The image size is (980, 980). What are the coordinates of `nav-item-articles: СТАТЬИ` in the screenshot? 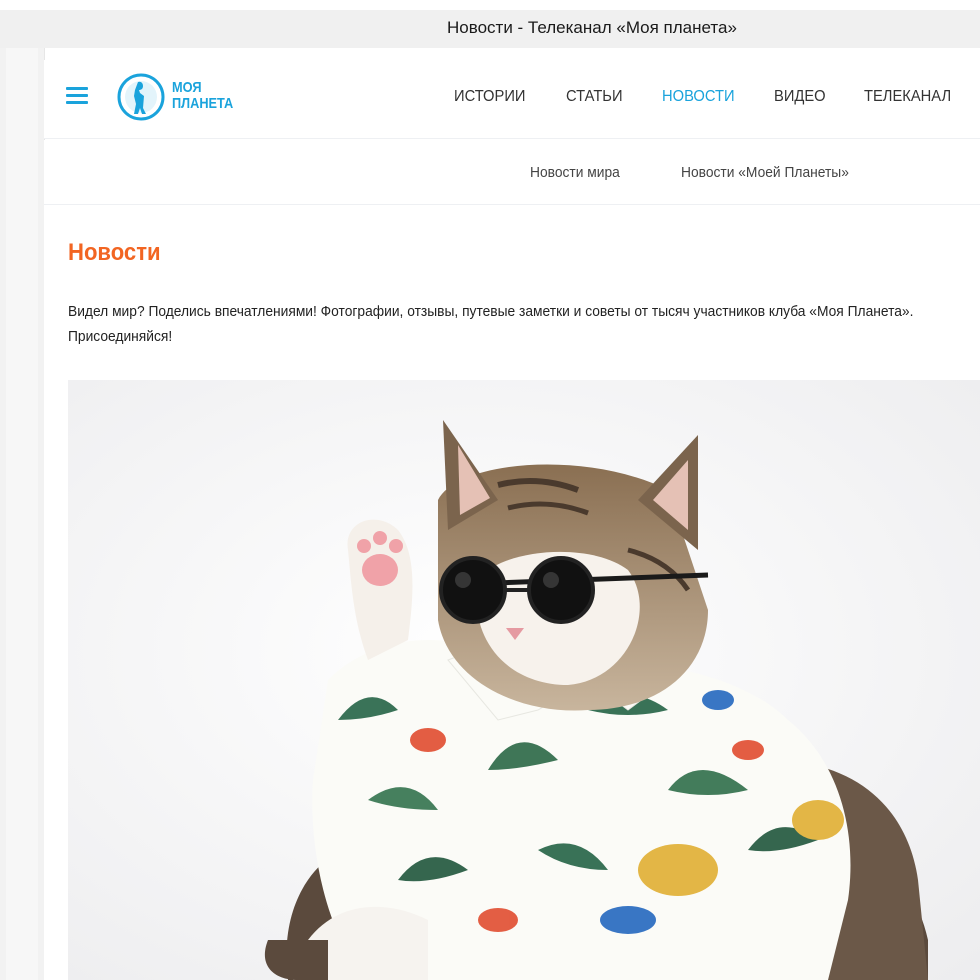 It's located at (594, 97).